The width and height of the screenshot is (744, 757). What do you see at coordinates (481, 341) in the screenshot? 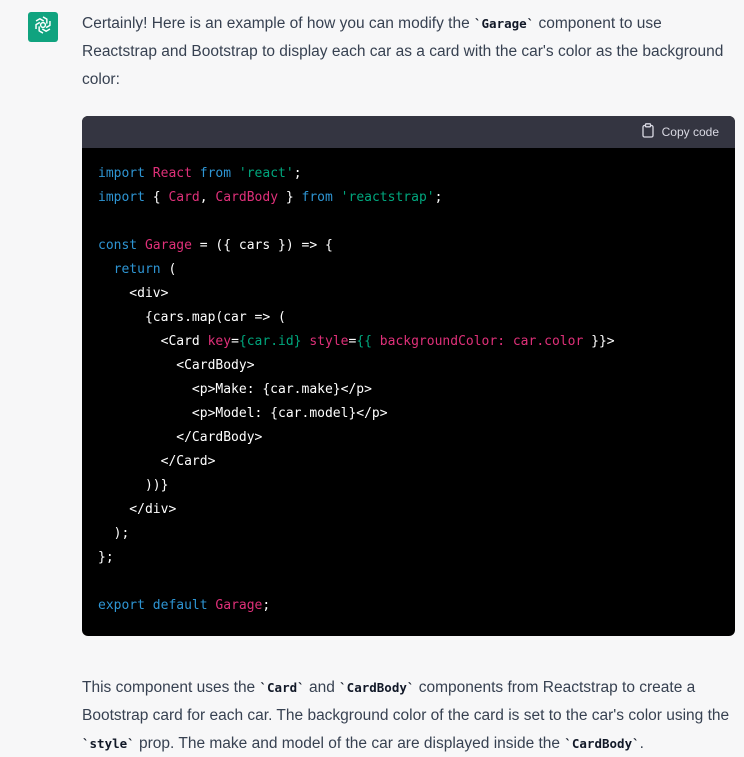
I see `code-token: backgroundColor: car.color` at bounding box center [481, 341].